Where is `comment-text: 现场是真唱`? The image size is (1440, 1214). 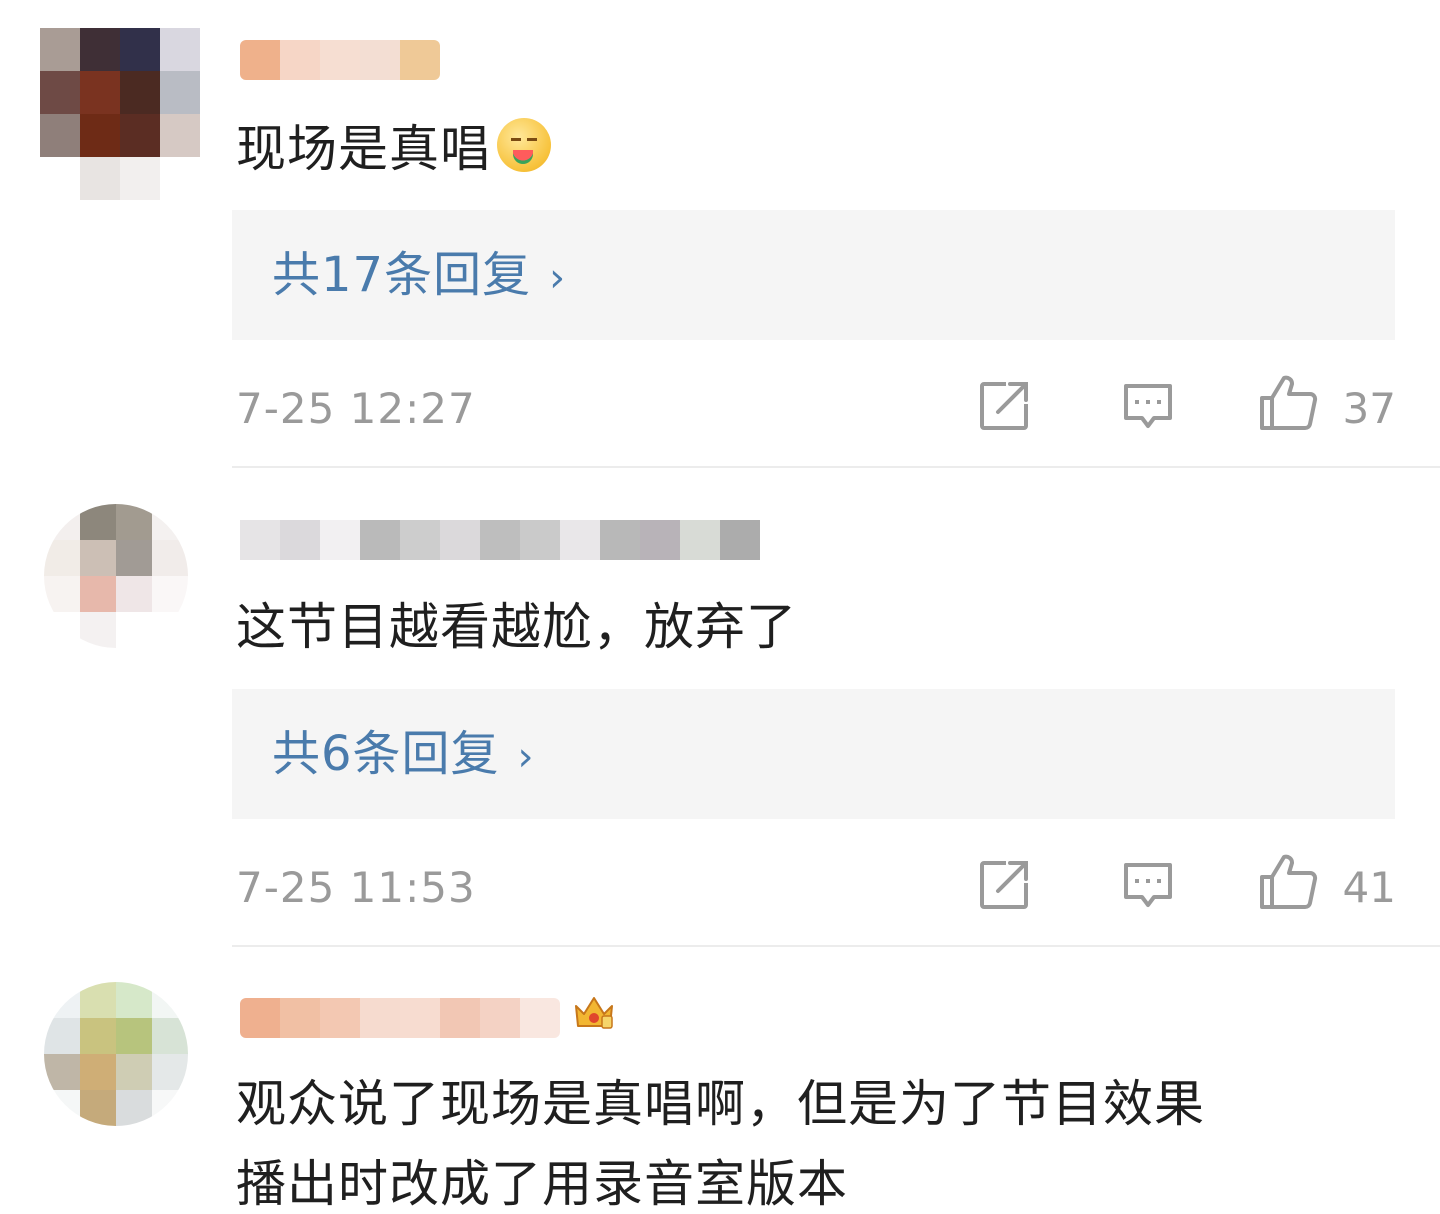 comment-text: 现场是真唱 is located at coordinates (393, 148).